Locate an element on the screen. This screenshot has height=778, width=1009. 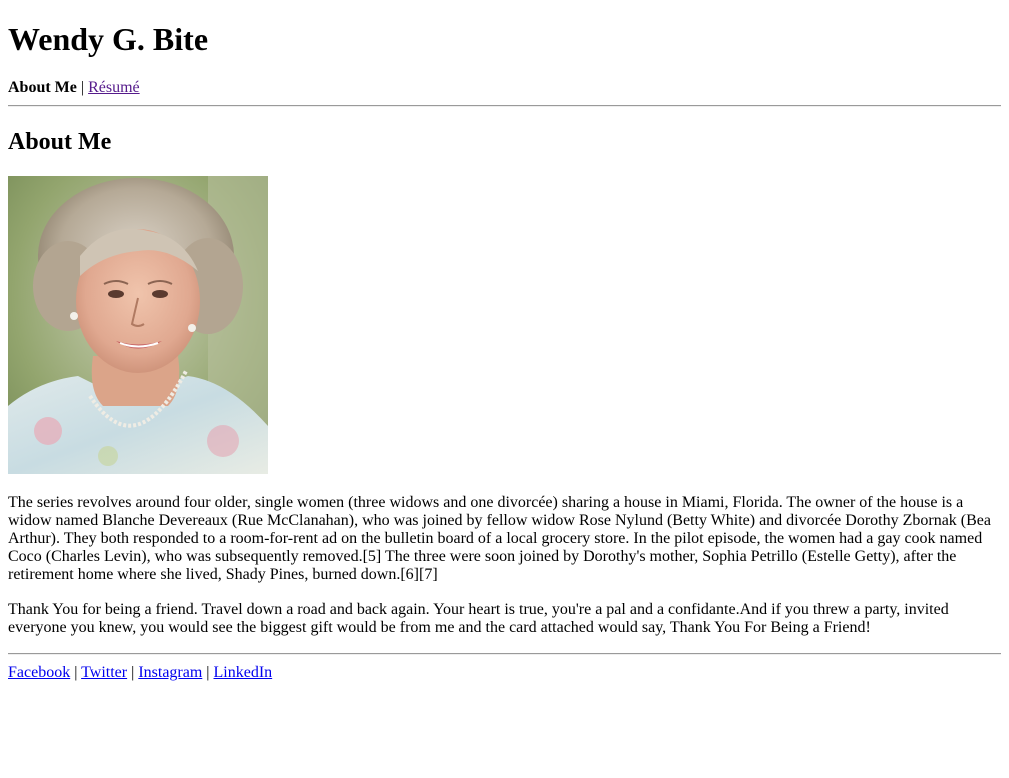
nav-current-about-me: About Me is located at coordinates (42, 87).